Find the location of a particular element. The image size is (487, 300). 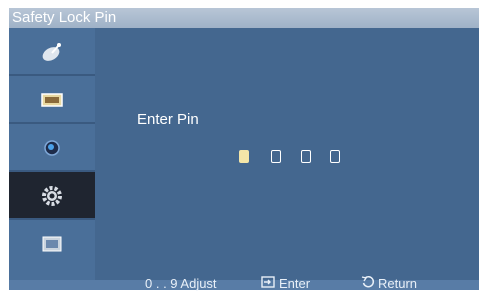

title-bar: Safety Lock Pin is located at coordinates (244, 18).